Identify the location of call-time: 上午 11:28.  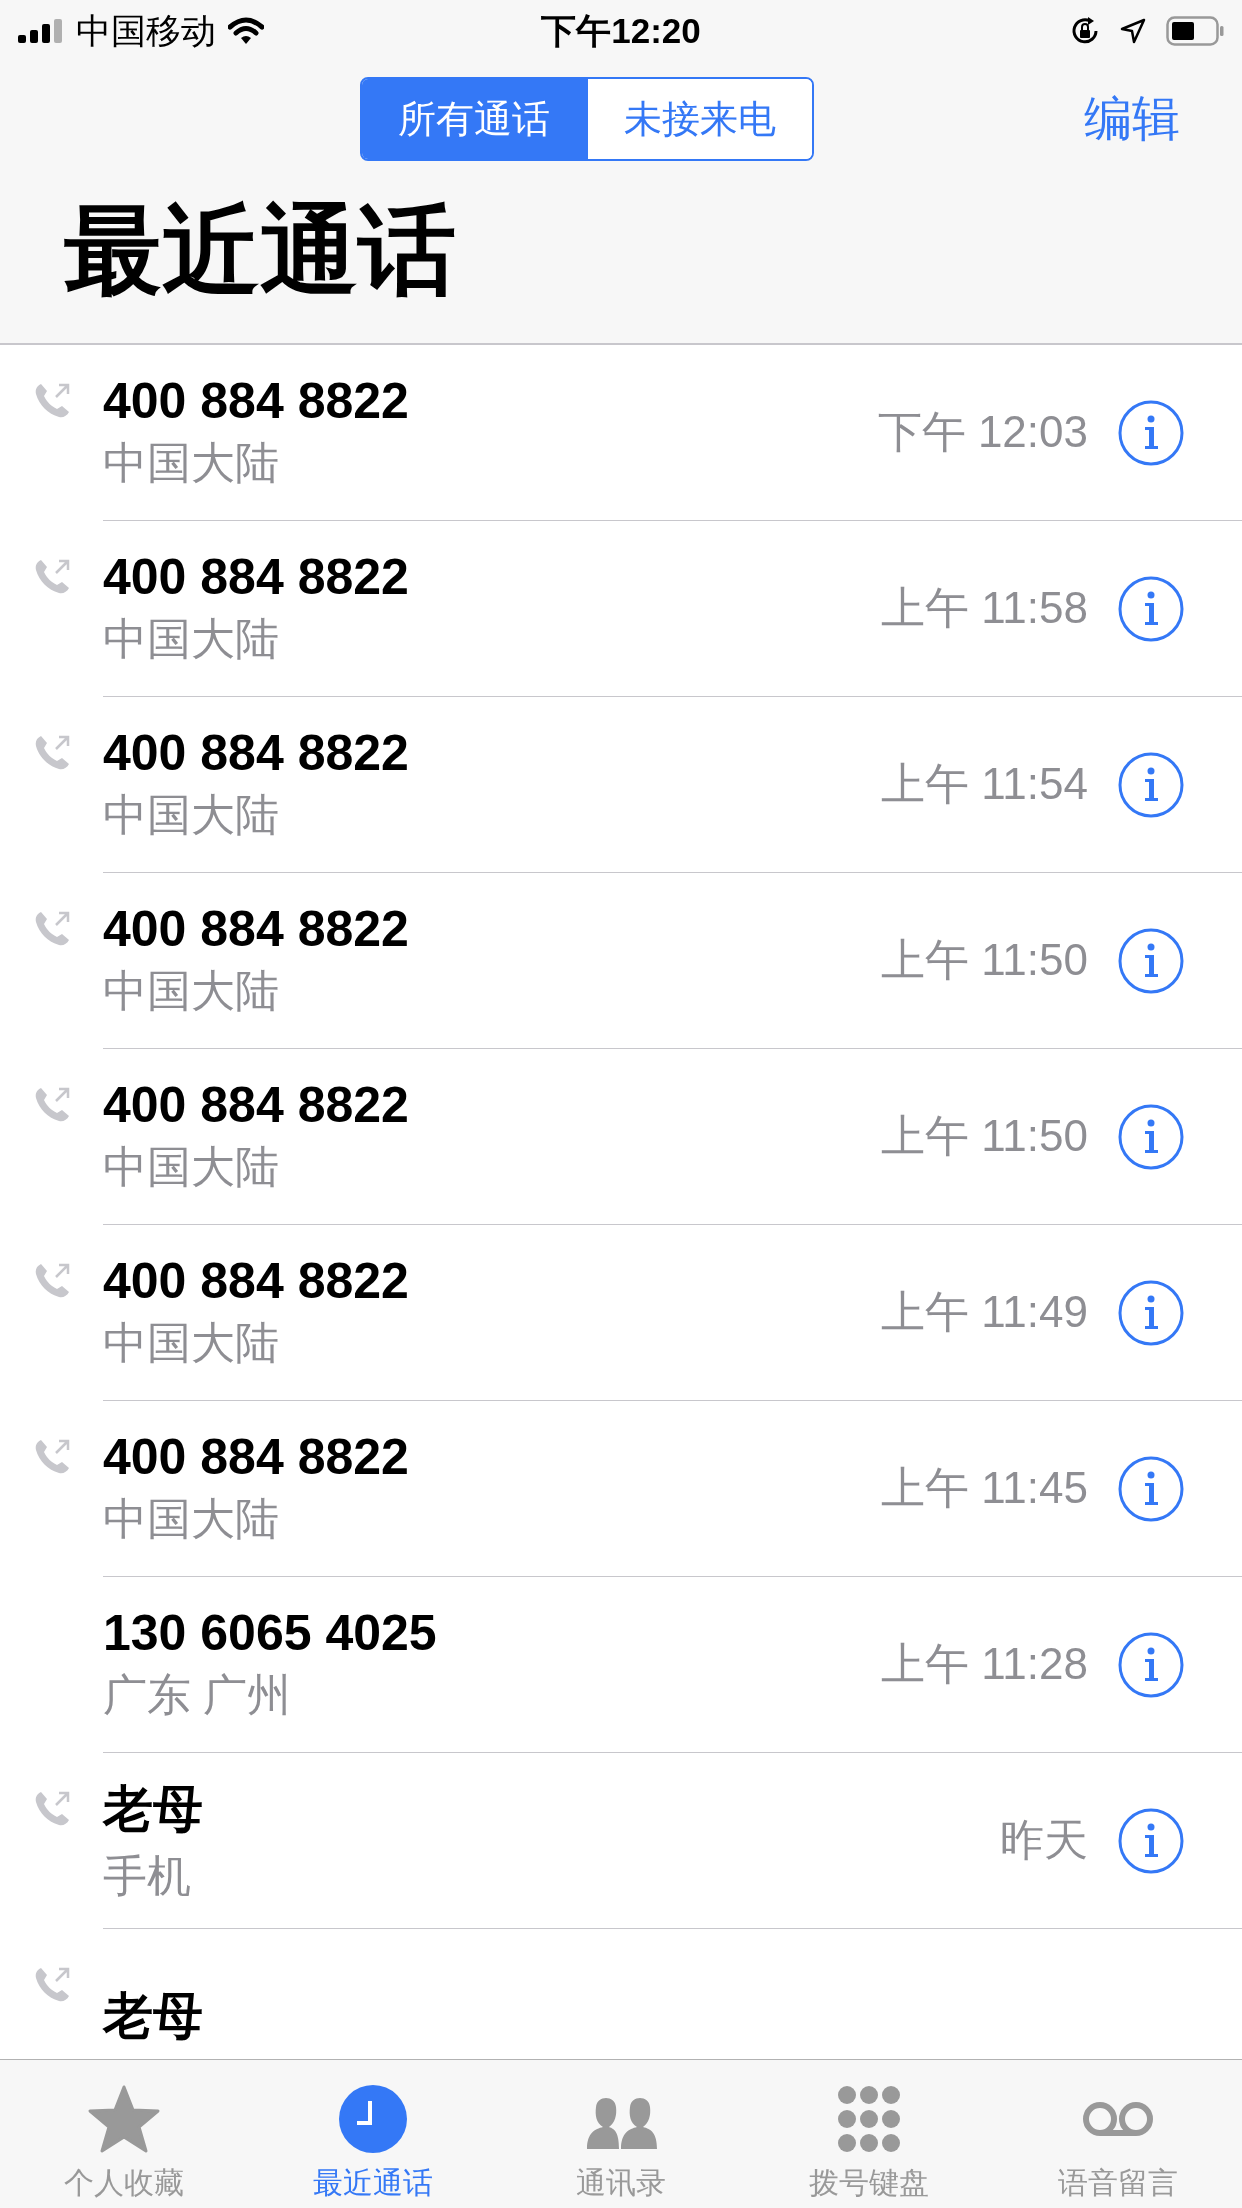
(984, 1664).